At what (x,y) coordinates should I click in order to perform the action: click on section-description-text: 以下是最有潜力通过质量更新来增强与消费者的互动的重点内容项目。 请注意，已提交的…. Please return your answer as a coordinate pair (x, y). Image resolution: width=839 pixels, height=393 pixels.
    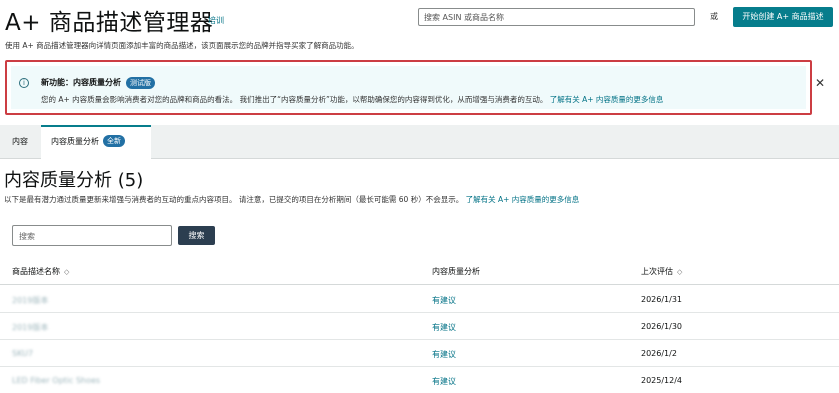
    Looking at the image, I should click on (234, 199).